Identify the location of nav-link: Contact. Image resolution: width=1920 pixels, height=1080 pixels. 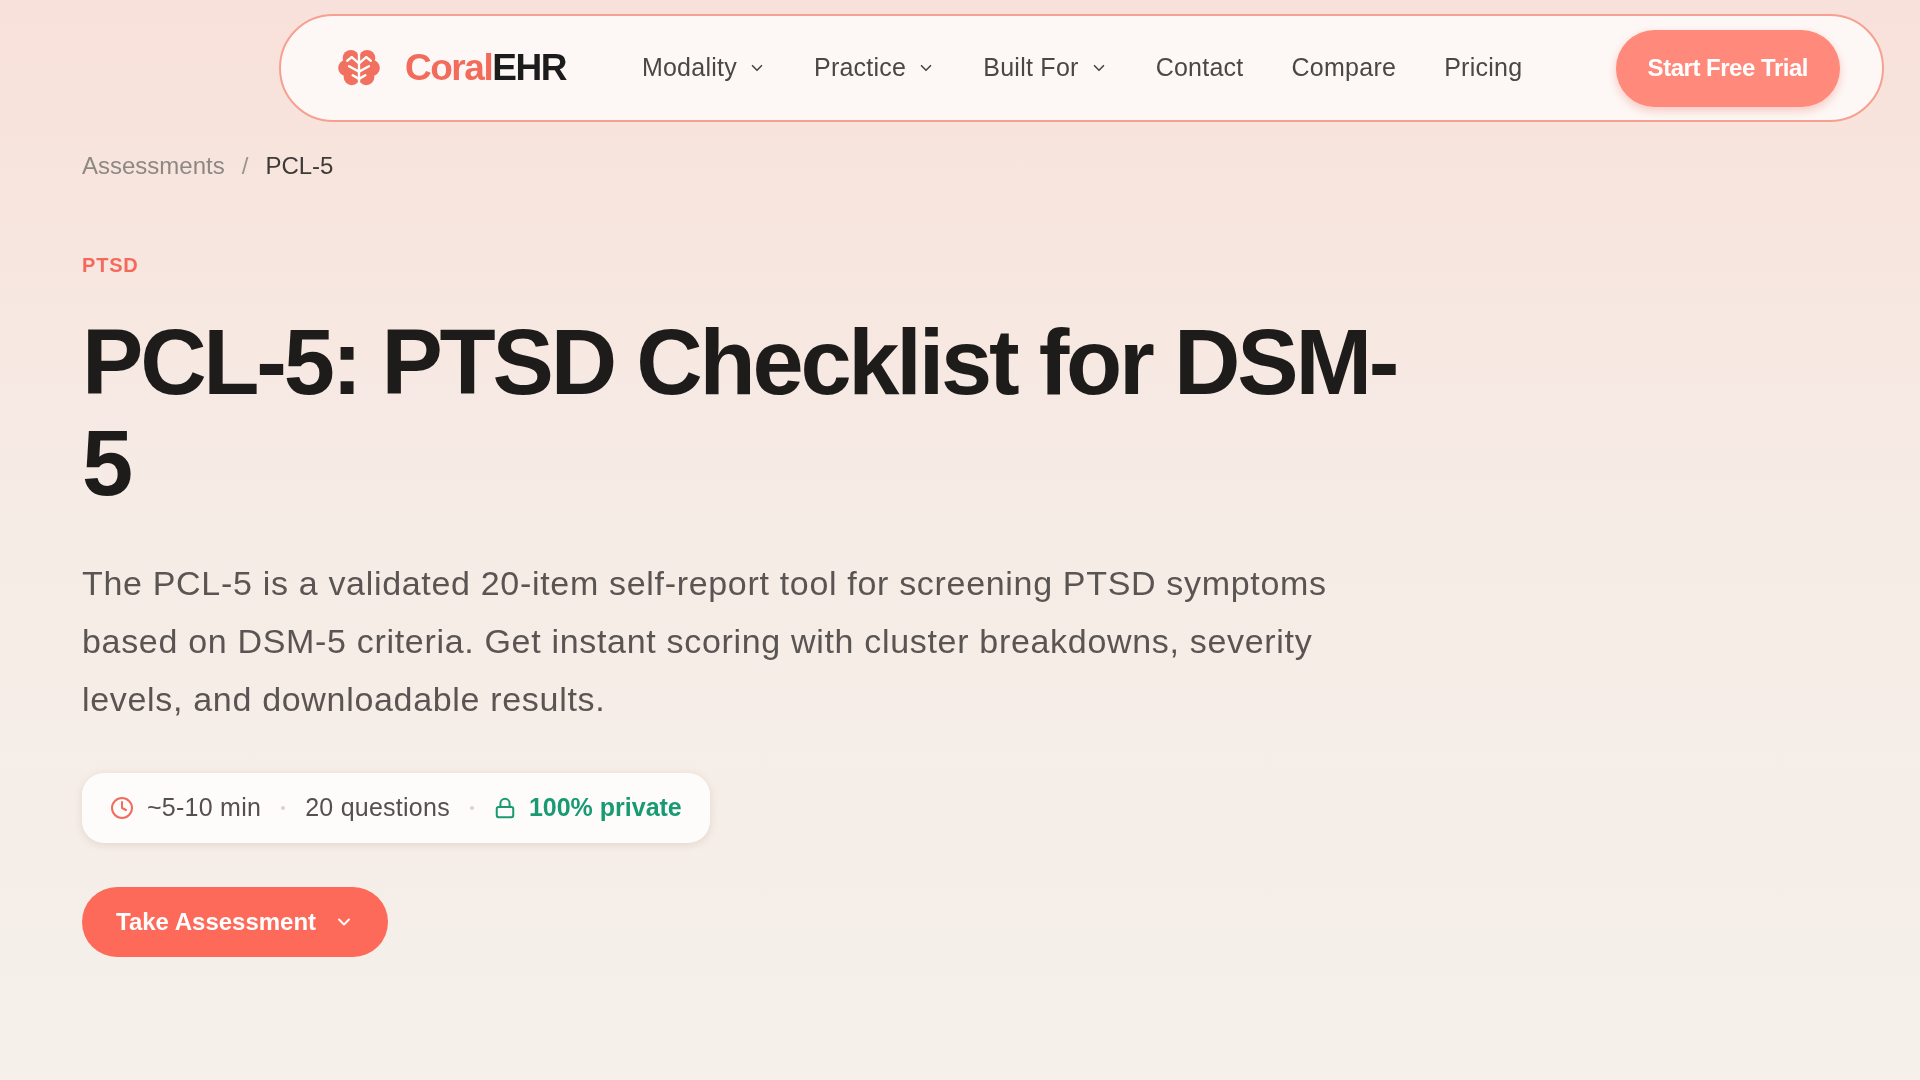
(1199, 68).